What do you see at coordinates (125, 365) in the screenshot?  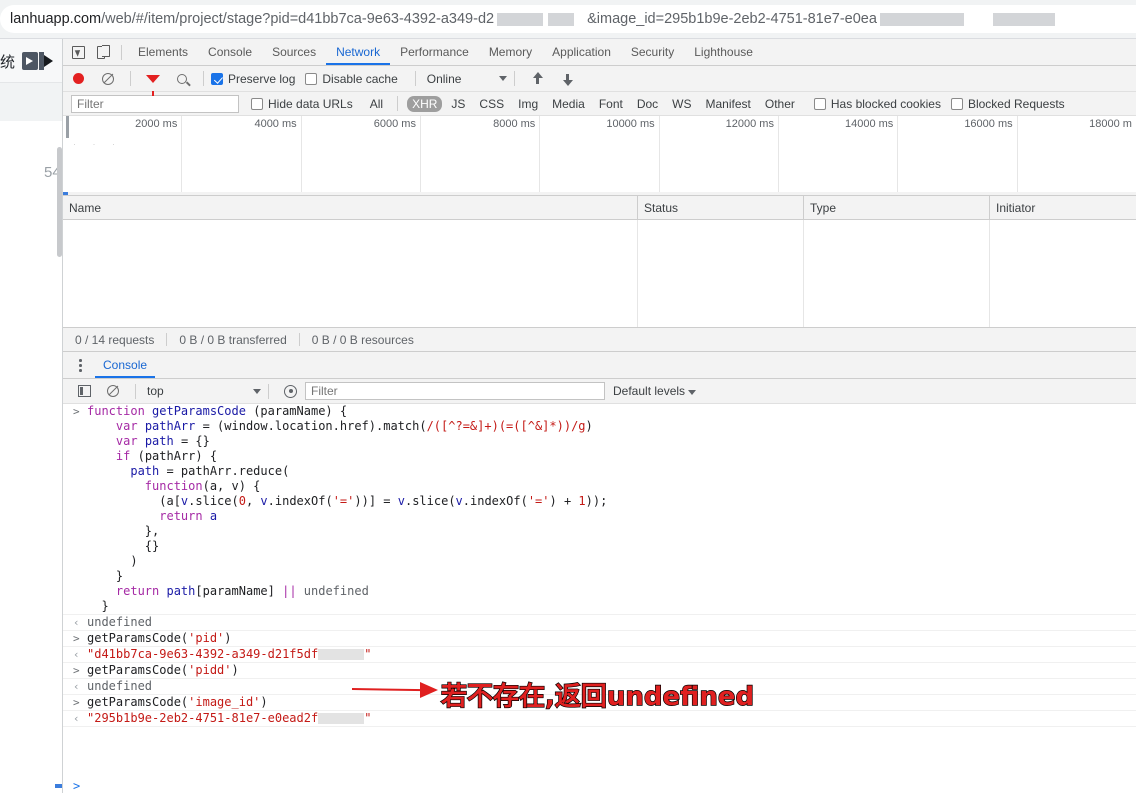 I see `drawer-tab-console: Console` at bounding box center [125, 365].